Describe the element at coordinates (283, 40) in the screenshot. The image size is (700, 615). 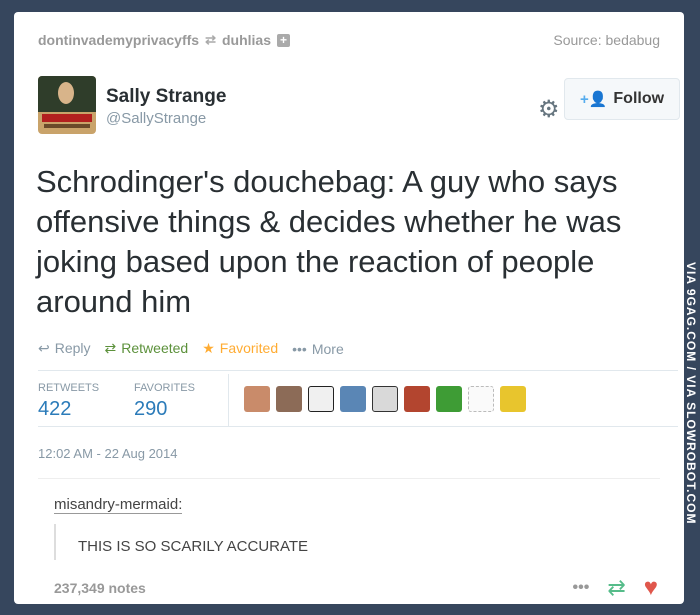
I see `follow-plus-icon: +` at that location.